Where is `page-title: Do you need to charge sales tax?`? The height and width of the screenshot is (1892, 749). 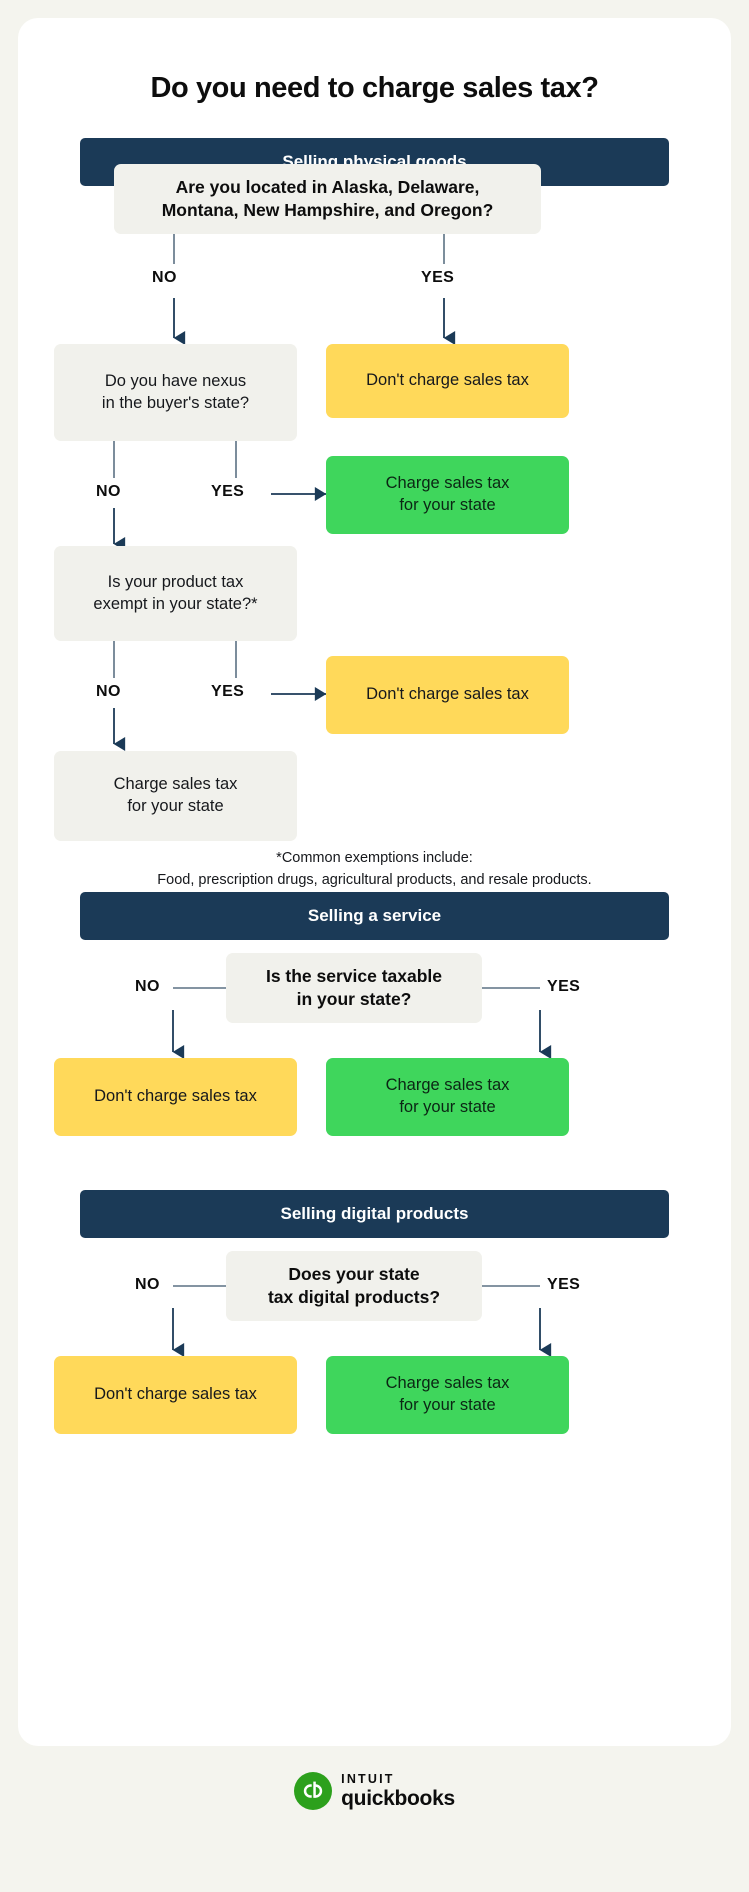 page-title: Do you need to charge sales tax? is located at coordinates (374, 88).